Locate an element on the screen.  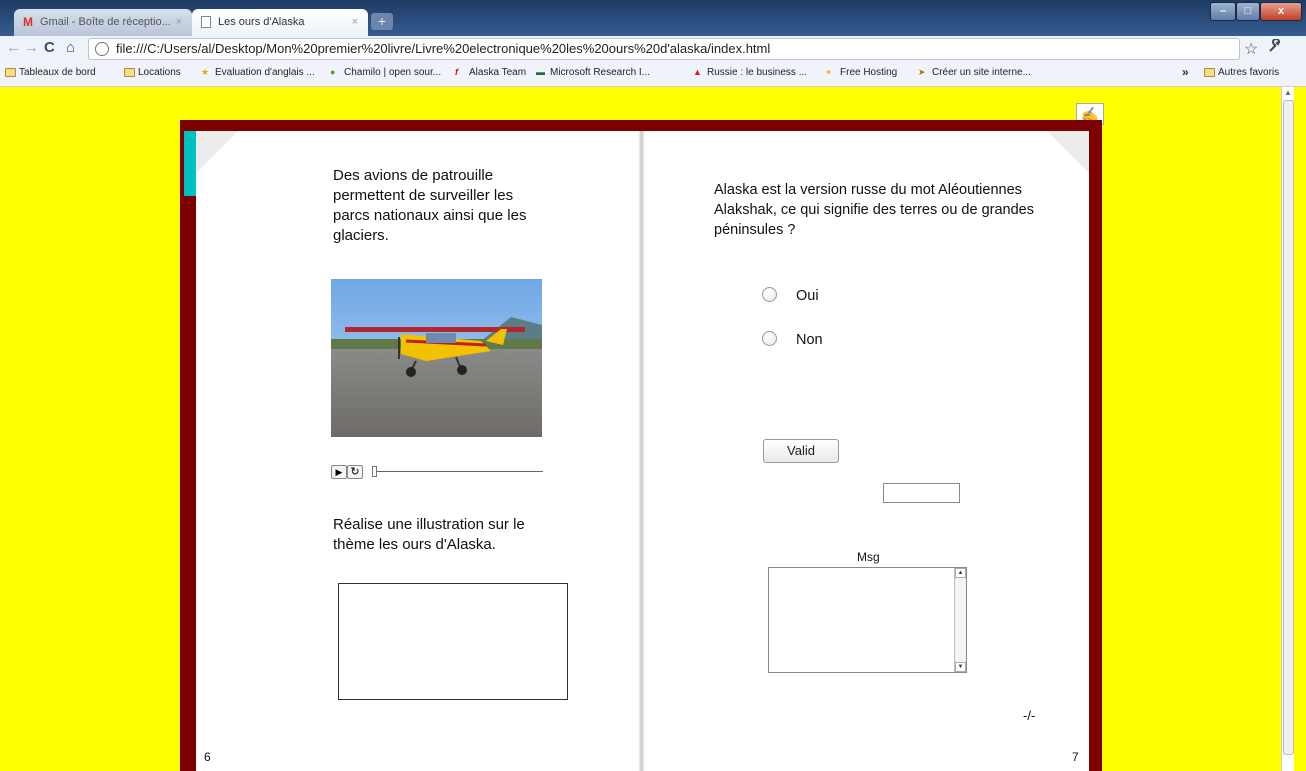
bookmark-item: f Alaska Team is located at coordinates (490, 72).